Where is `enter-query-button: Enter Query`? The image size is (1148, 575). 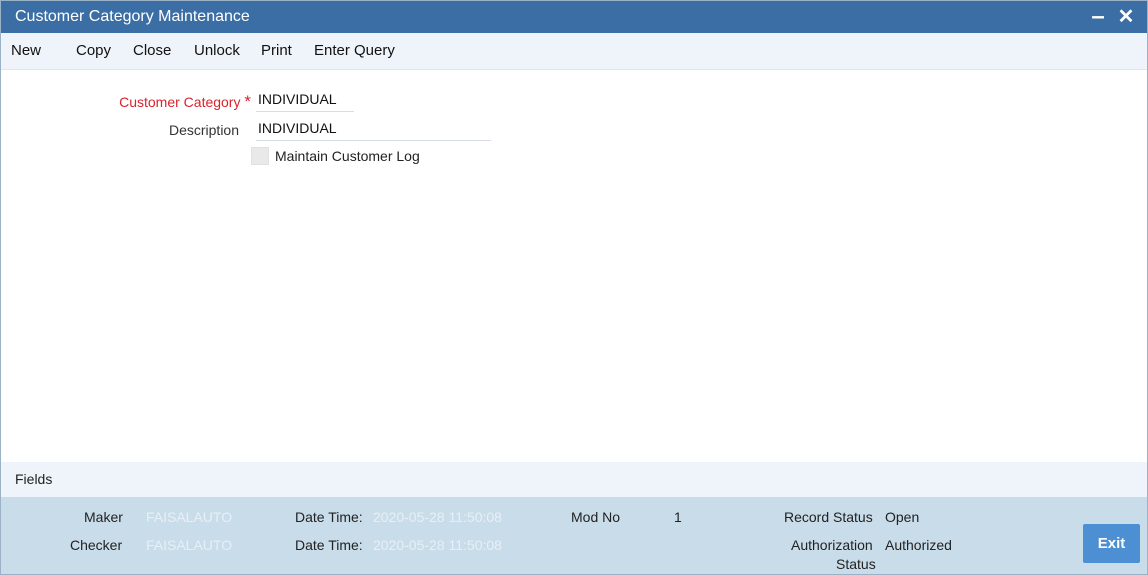 enter-query-button: Enter Query is located at coordinates (354, 51).